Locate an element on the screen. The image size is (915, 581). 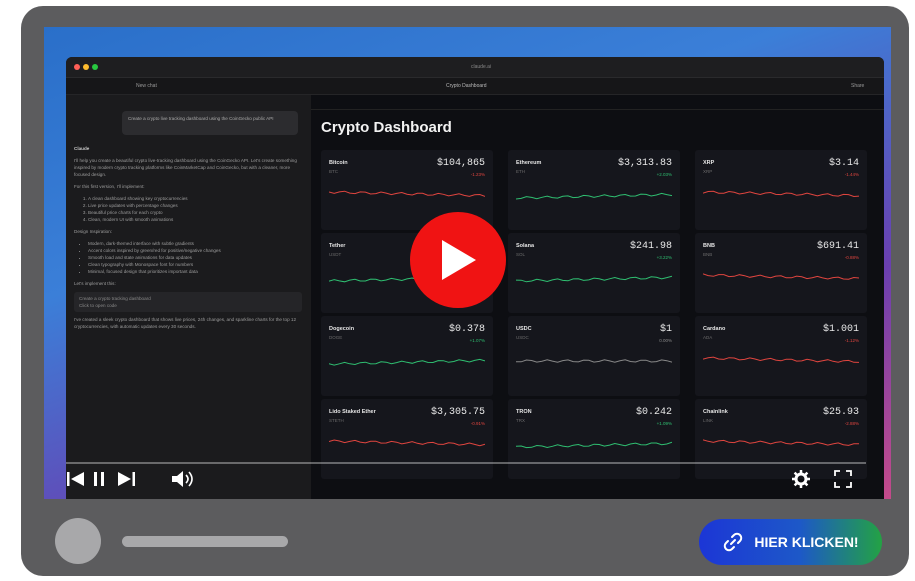
crypto-change: -1.23% is located at coordinates (477, 174).